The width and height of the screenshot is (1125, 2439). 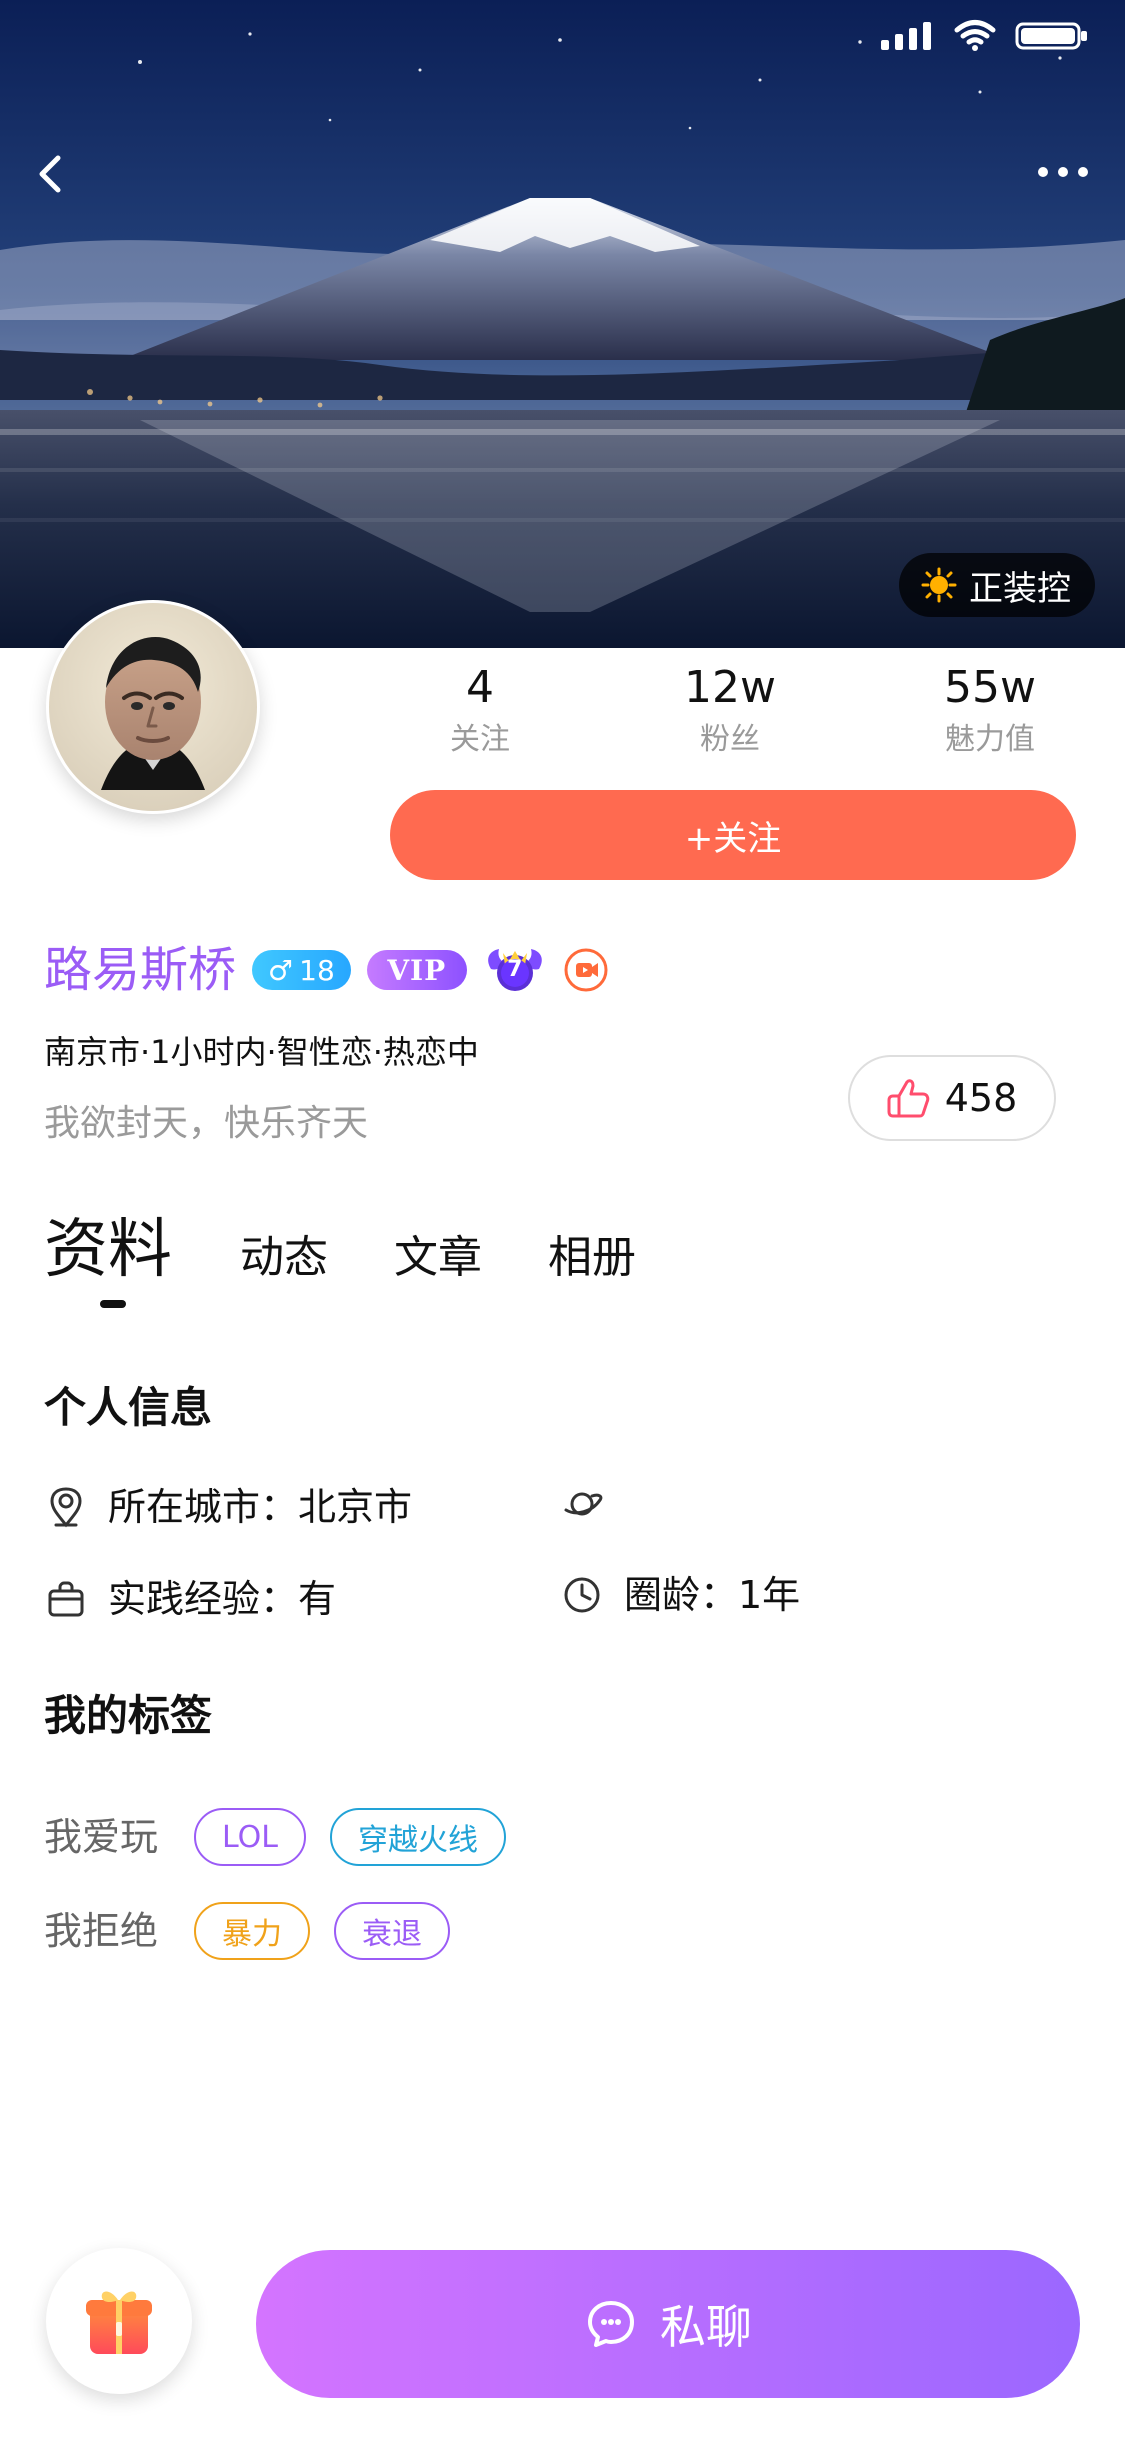 What do you see at coordinates (128, 1407) in the screenshot?
I see `personal-info-title: 个人信息` at bounding box center [128, 1407].